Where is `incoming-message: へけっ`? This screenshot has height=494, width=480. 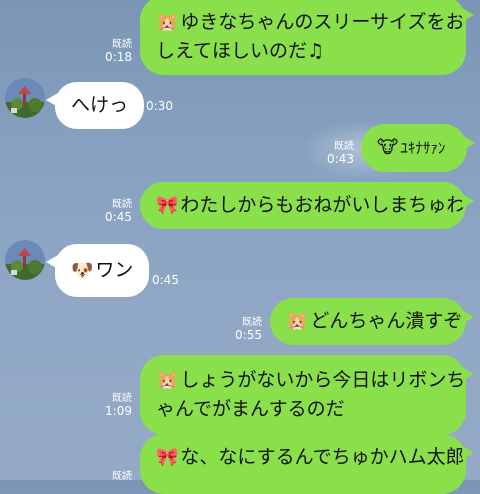
incoming-message: へけっ is located at coordinates (95, 105).